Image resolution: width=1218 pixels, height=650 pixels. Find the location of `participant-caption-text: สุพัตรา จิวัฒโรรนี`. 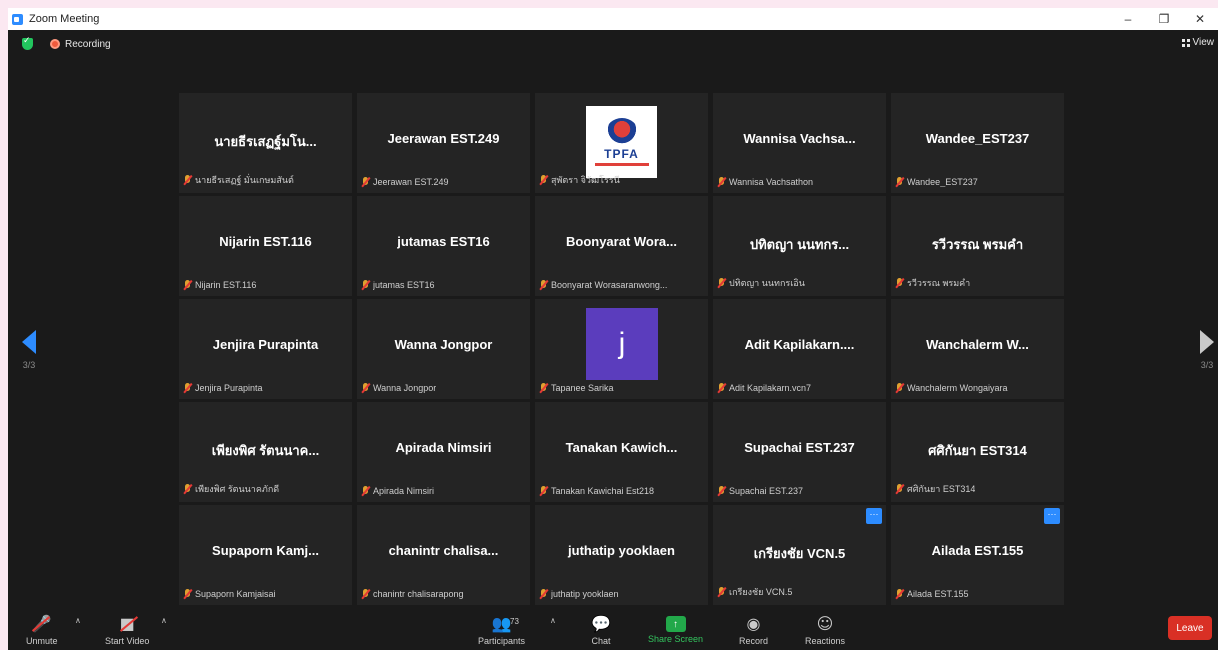

participant-caption-text: สุพัตรา จิวัฒโรรนี is located at coordinates (585, 180).